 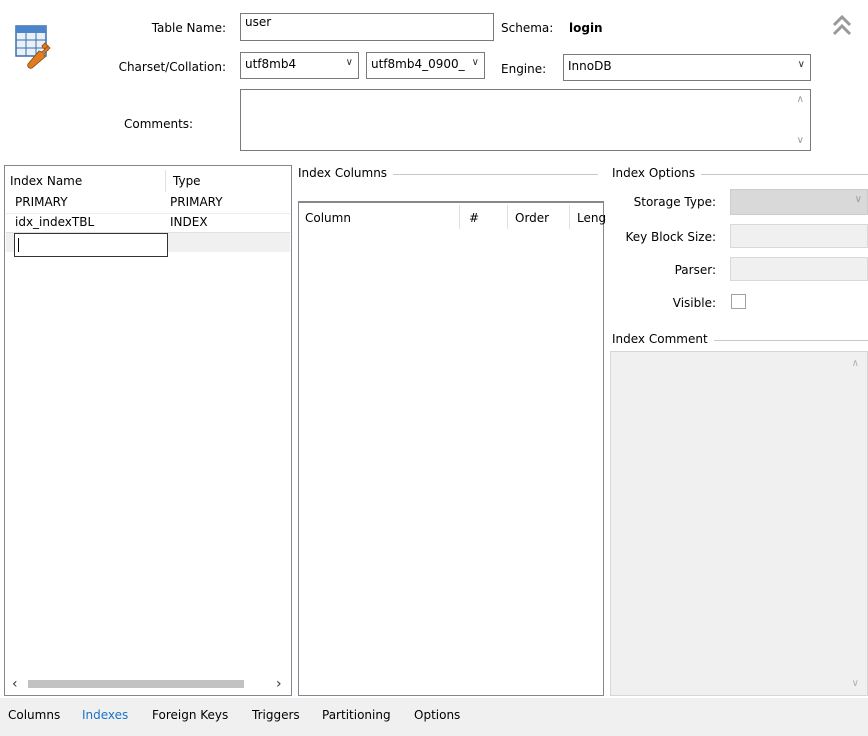 I want to click on key-block-size-label: Key Block Size:, so click(x=670, y=237).